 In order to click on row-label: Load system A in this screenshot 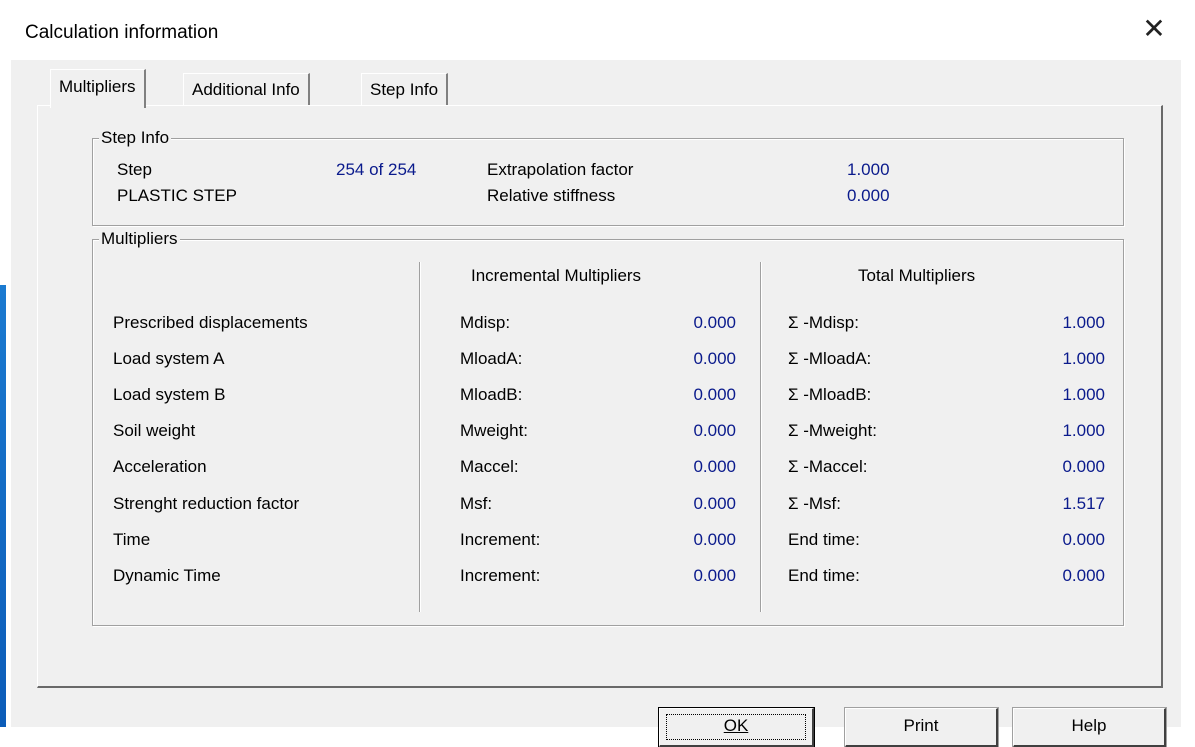, I will do `click(169, 358)`.